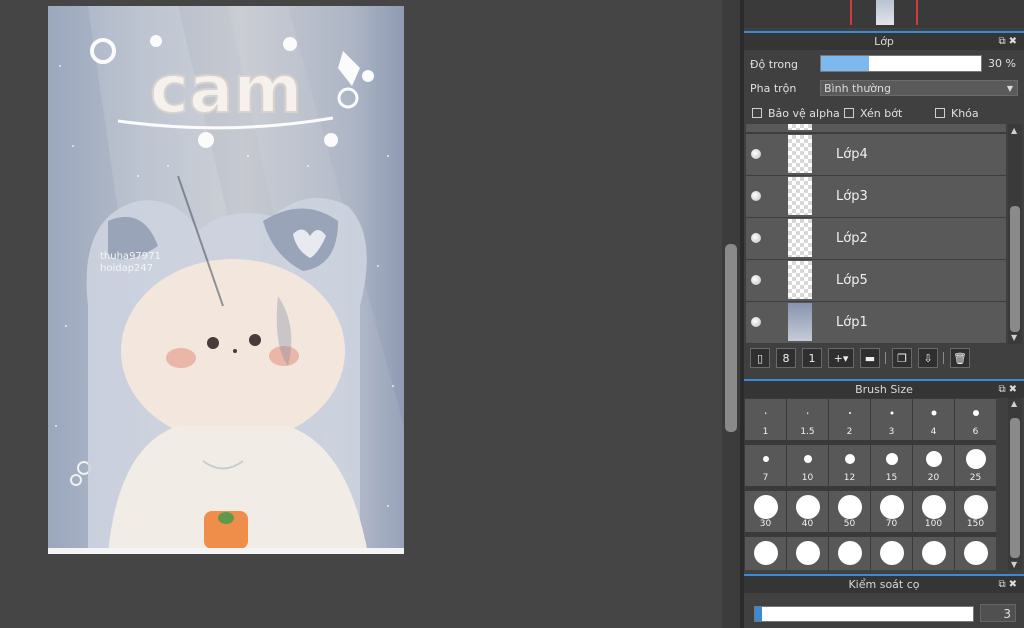  Describe the element at coordinates (731, 338) in the screenshot. I see `canvas-scroll-thumb` at that location.